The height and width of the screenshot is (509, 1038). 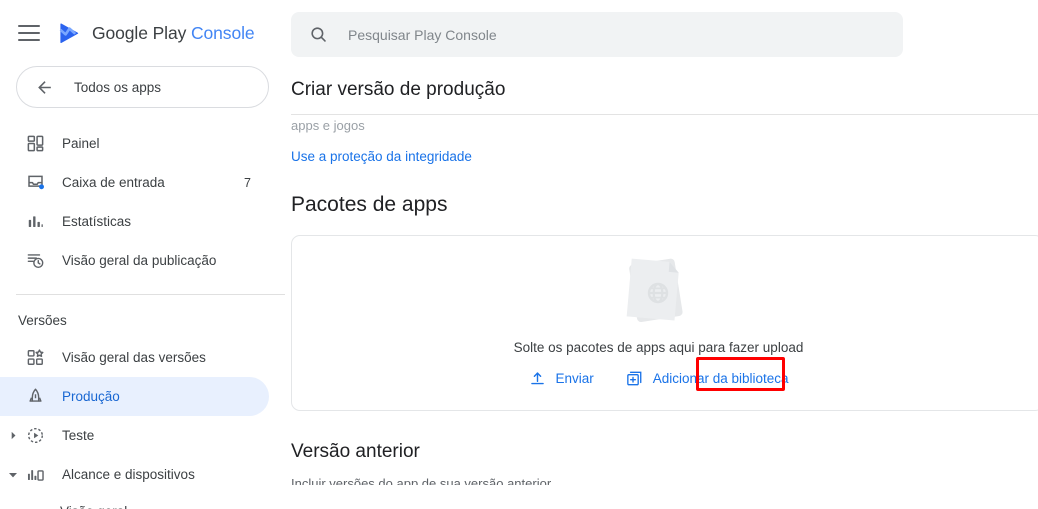 I want to click on packages-heading: Pacotes de apps, so click(x=369, y=204).